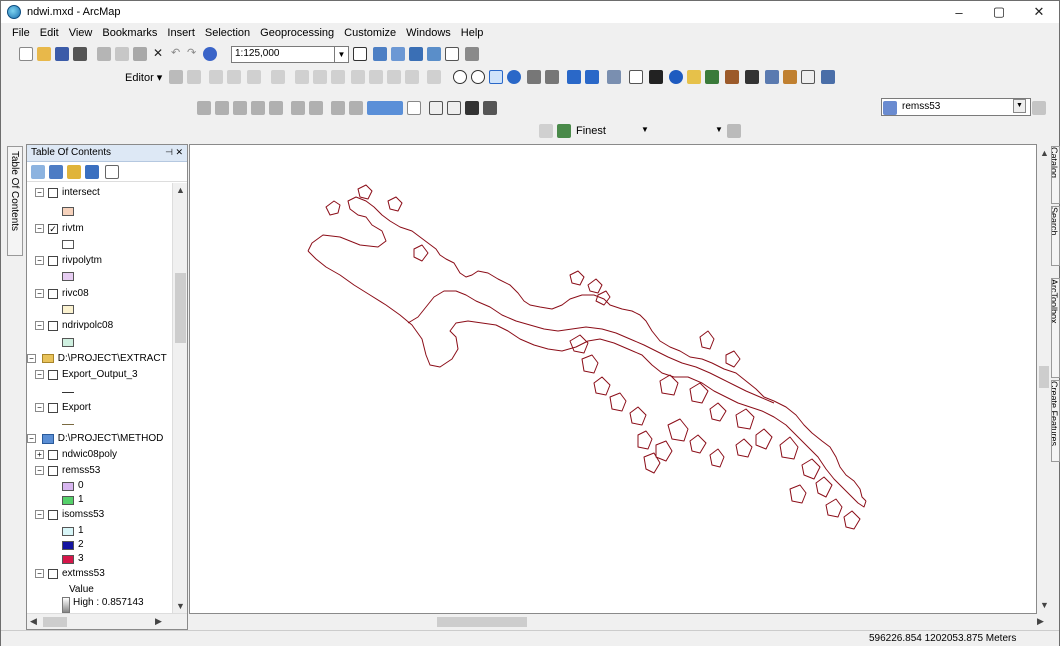  Describe the element at coordinates (772, 77) in the screenshot. I see `find-route-icon` at that location.